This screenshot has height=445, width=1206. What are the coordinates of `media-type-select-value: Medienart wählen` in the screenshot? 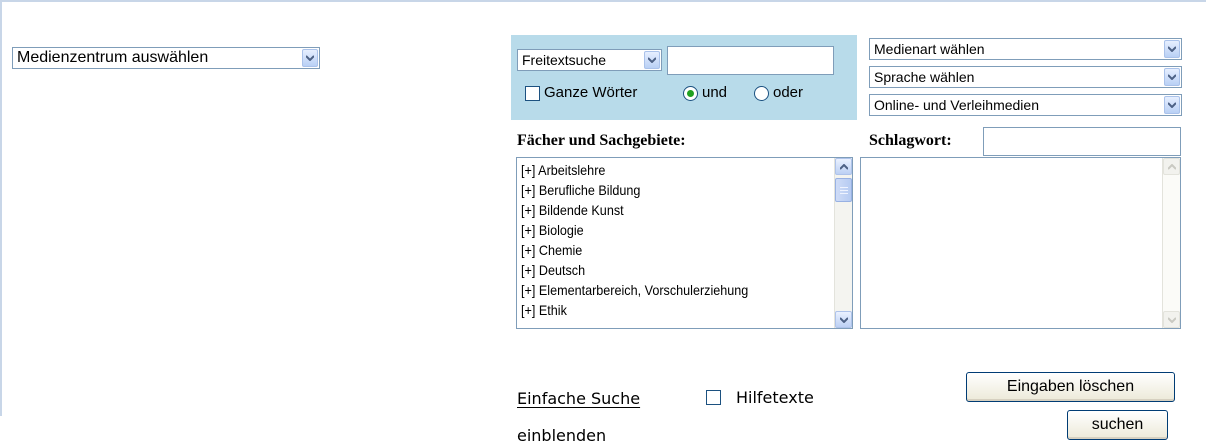 It's located at (929, 49).